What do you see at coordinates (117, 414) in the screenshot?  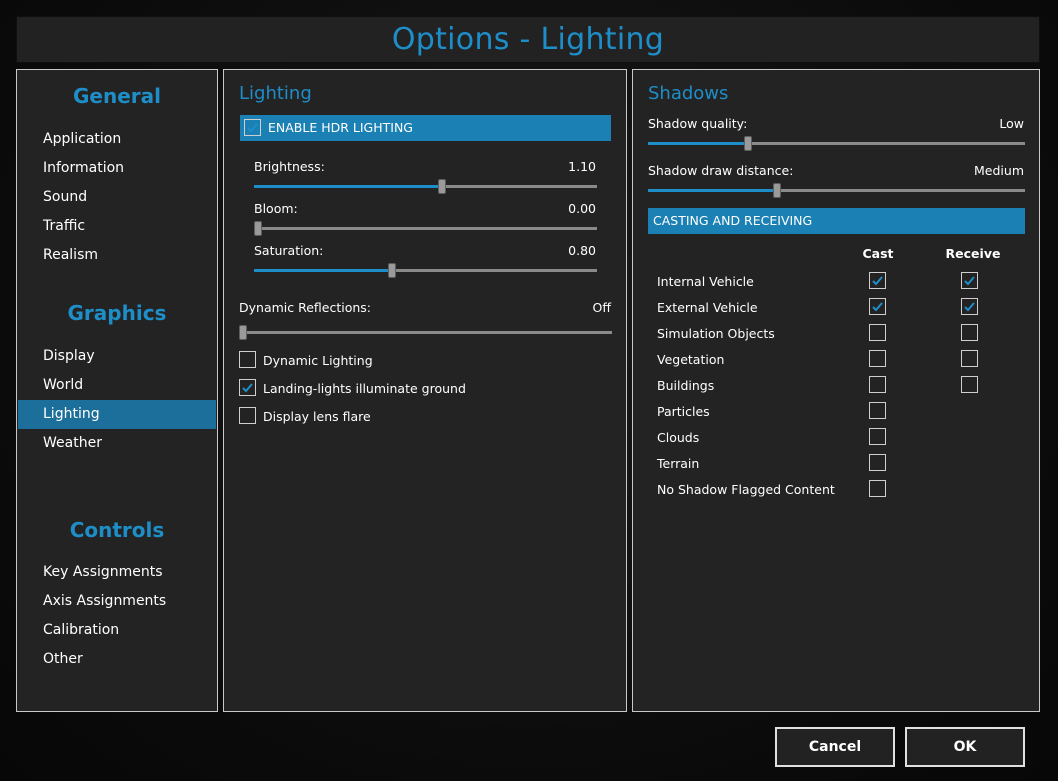 I see `nav-item-lighting: Lighting` at bounding box center [117, 414].